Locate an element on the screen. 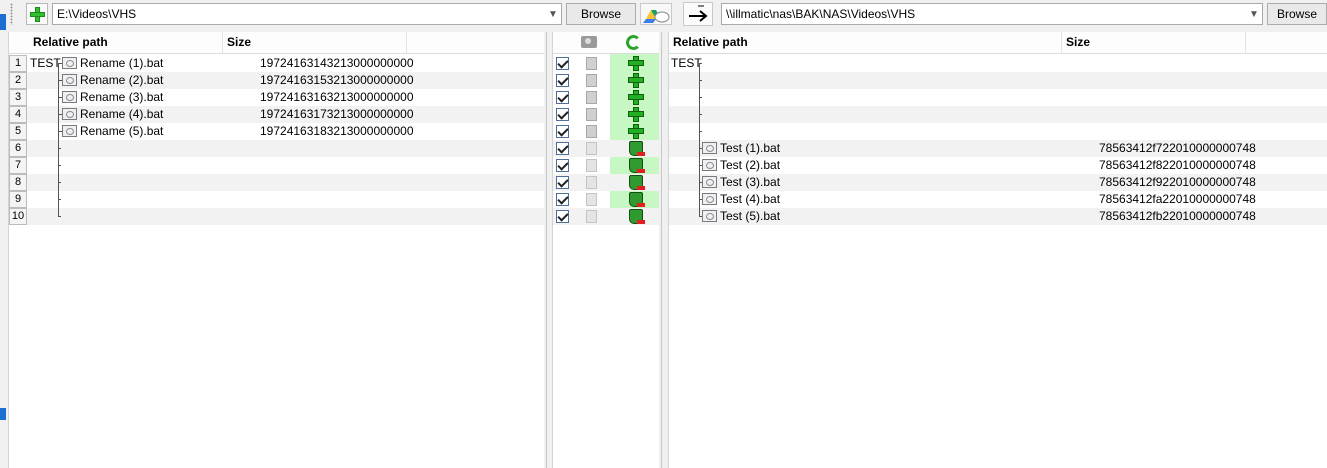 Image resolution: width=1327 pixels, height=468 pixels. table-row: Test (3).bat 78563412f922010000000748 is located at coordinates (998, 182).